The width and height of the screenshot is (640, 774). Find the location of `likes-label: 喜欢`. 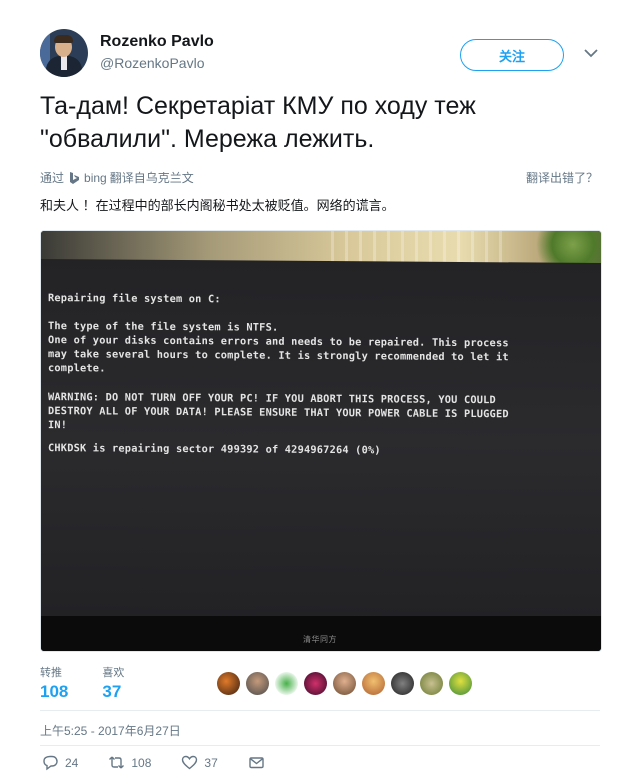

likes-label: 喜欢 is located at coordinates (113, 673).